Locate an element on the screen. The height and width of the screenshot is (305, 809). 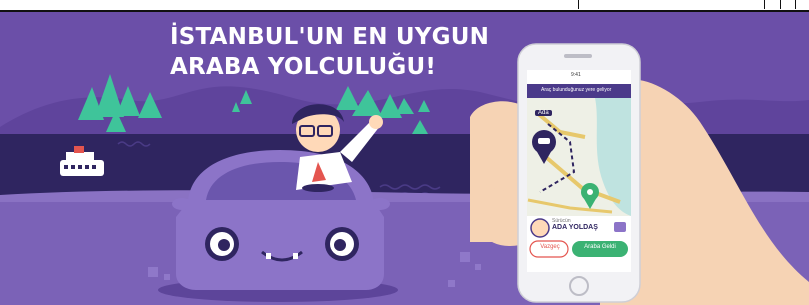
status-time: 9:41 is located at coordinates (576, 75).